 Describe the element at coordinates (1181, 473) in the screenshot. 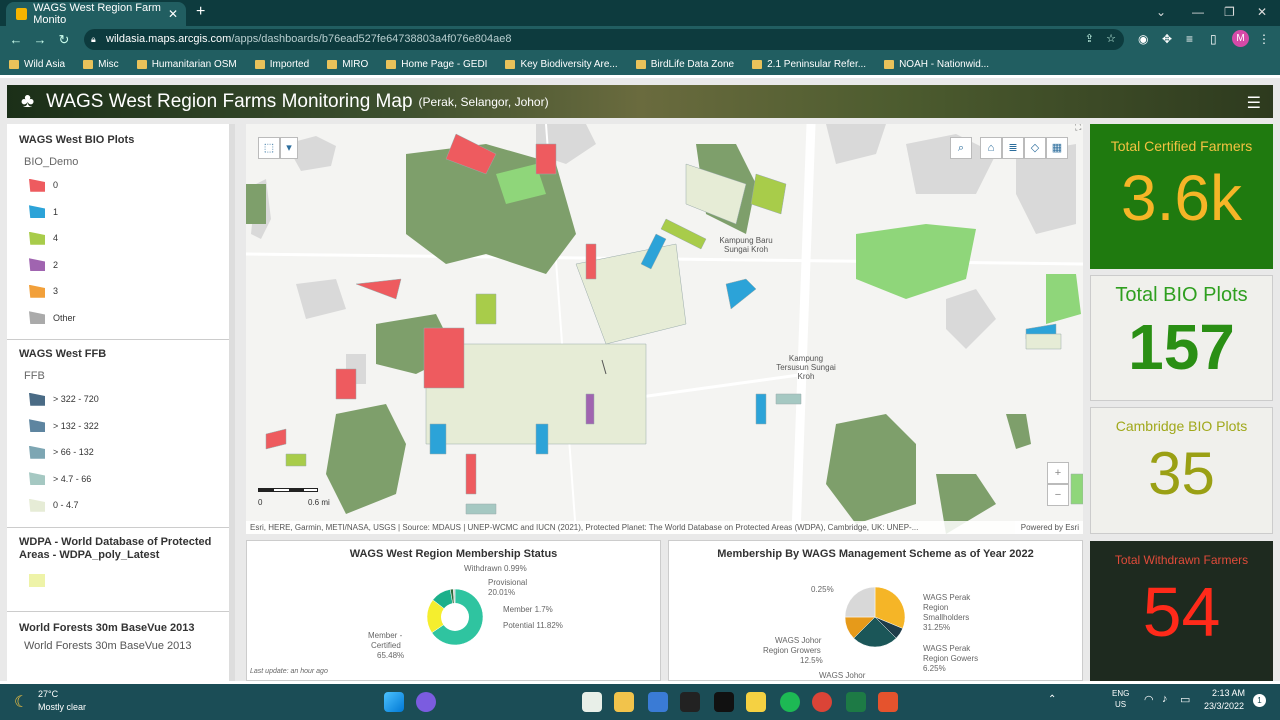

I see `kpi-value: 35` at that location.